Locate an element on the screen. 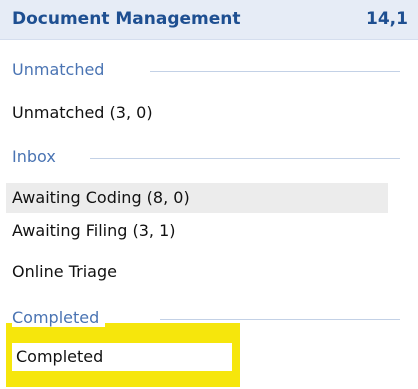 The width and height of the screenshot is (418, 389). list-item-awaiting-filing: Awaiting Filing (3, 1) is located at coordinates (197, 231).